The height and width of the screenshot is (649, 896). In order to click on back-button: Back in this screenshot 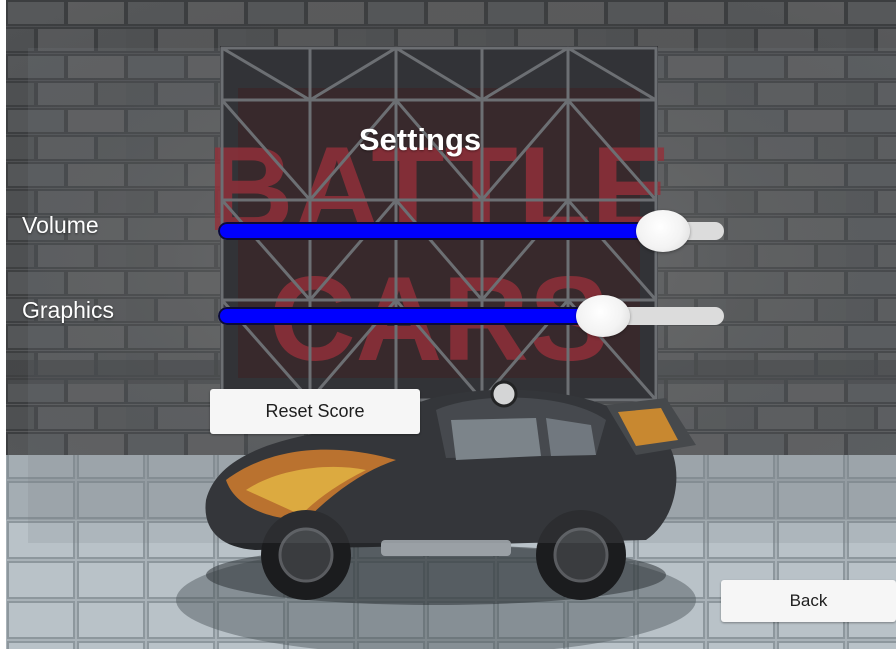, I will do `click(808, 601)`.